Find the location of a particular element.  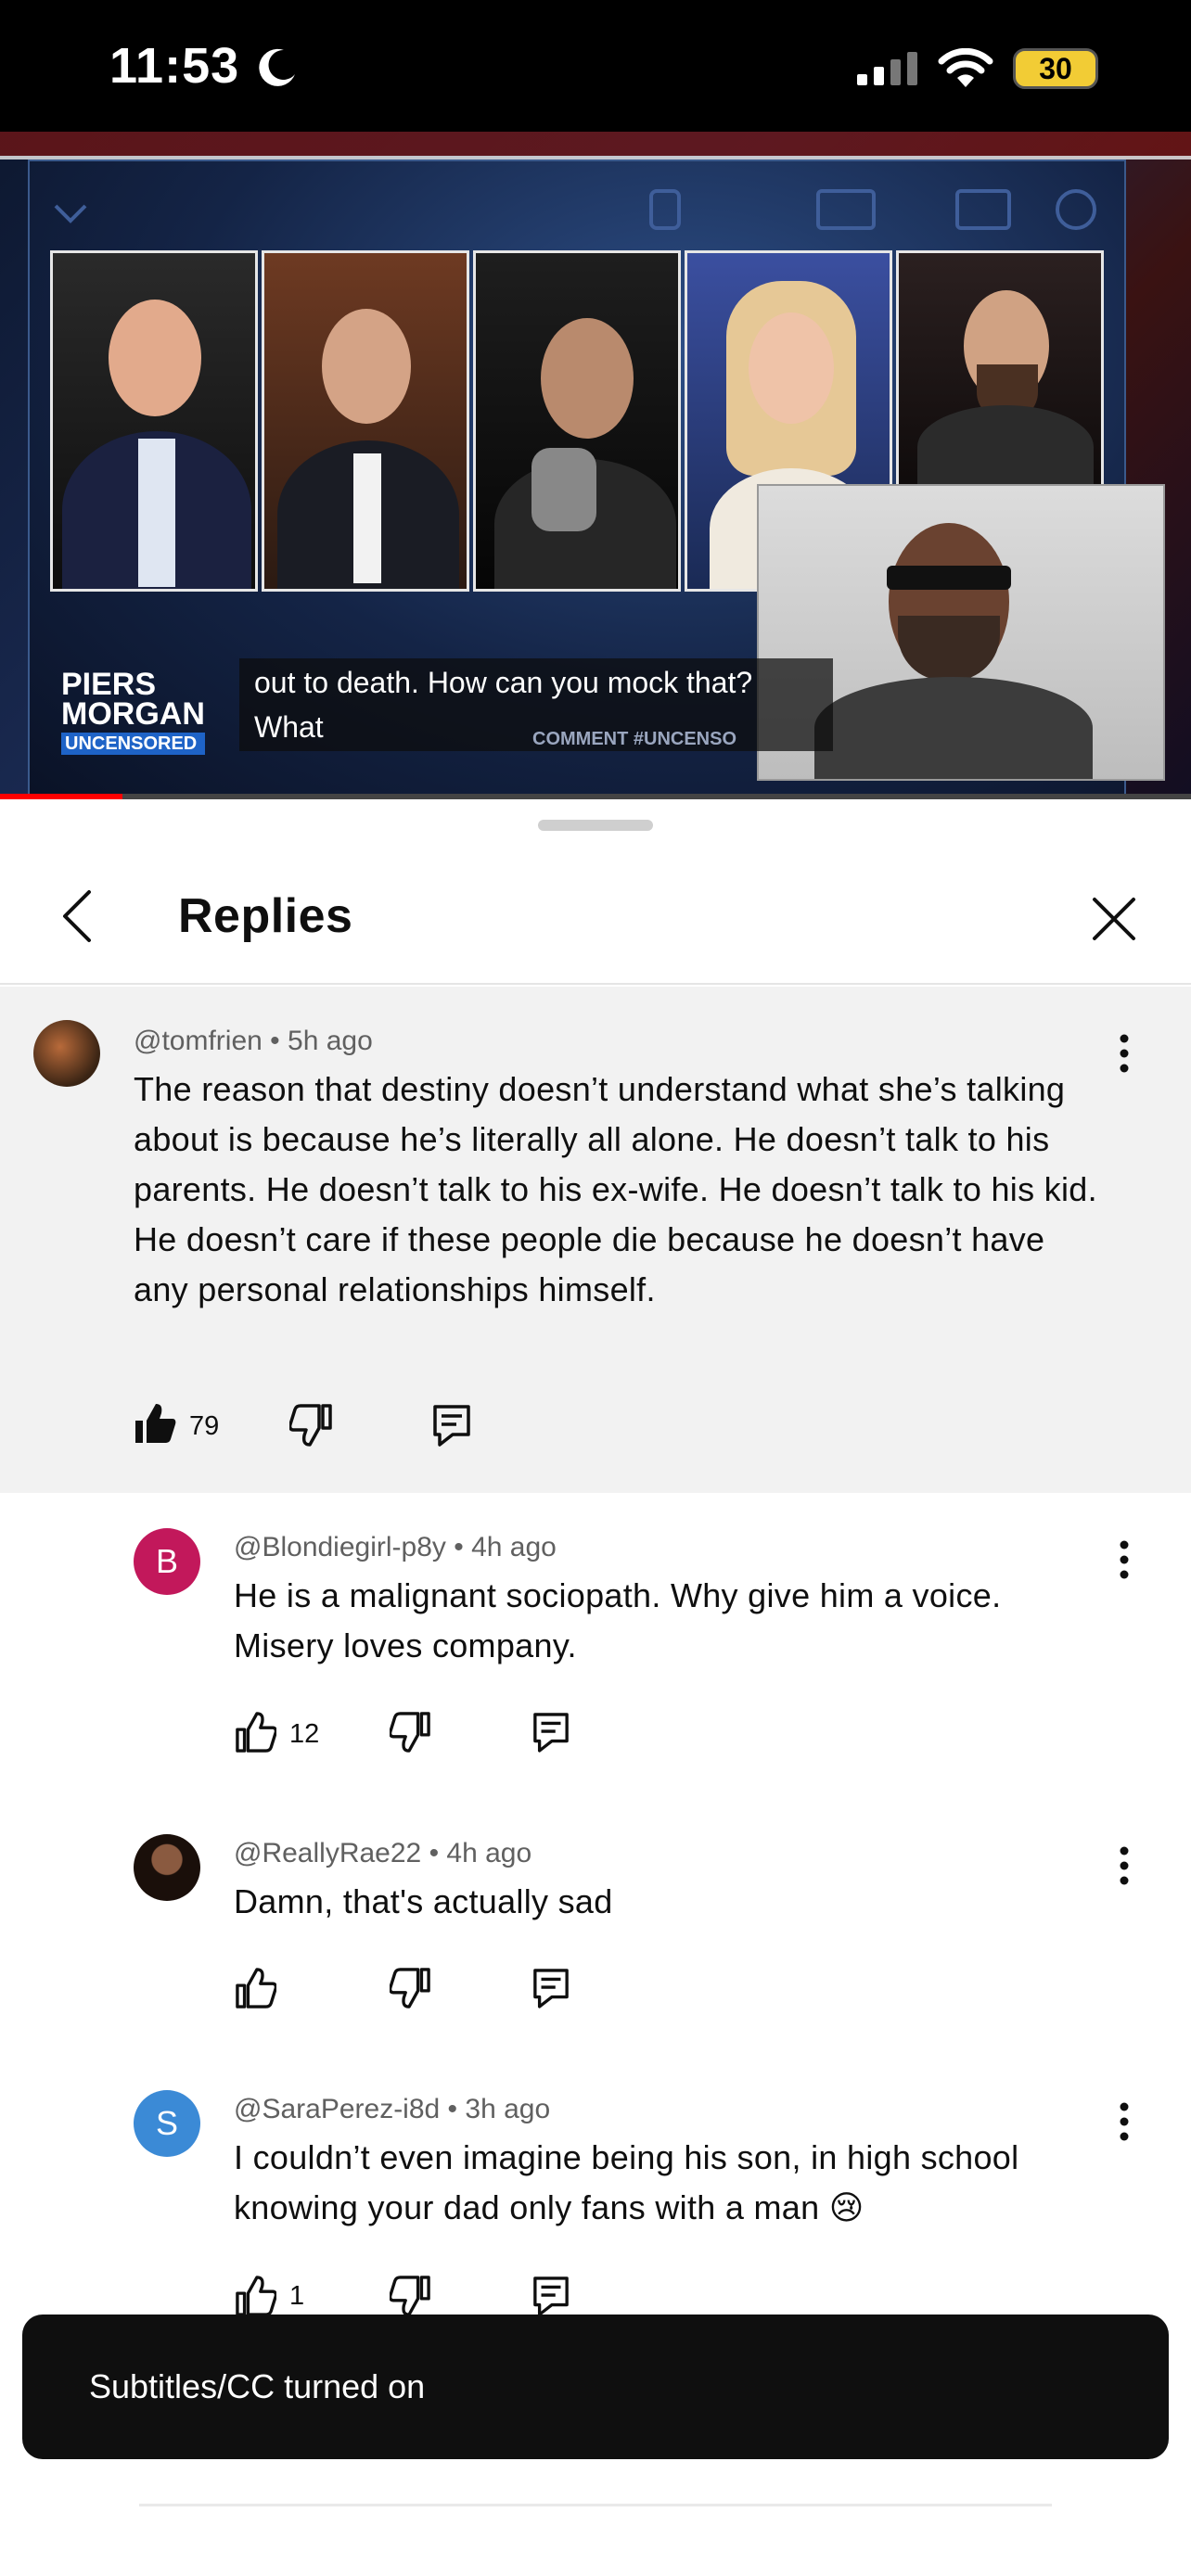

ticker-text: COMMENT #UNCENSO is located at coordinates (634, 739).